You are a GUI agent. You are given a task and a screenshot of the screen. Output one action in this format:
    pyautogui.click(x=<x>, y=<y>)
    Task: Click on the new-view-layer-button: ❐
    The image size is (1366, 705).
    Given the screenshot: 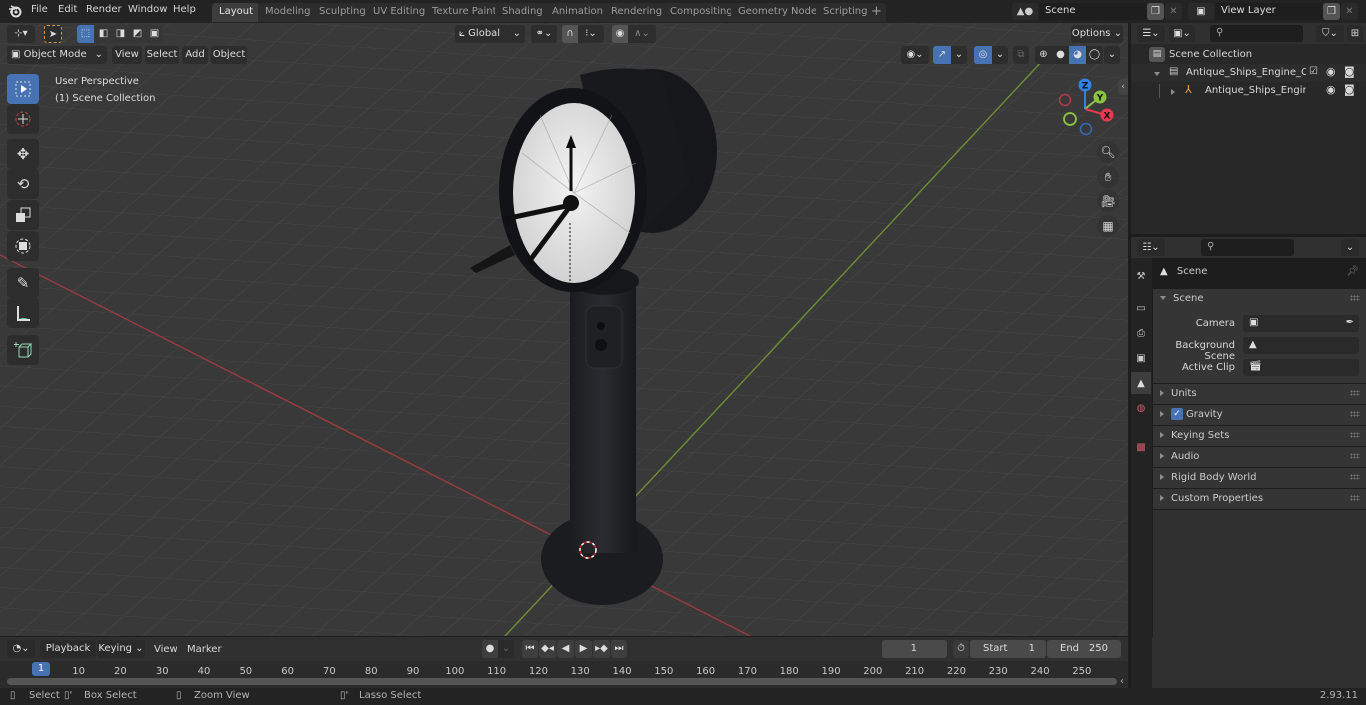 What is the action you would take?
    pyautogui.click(x=1331, y=11)
    